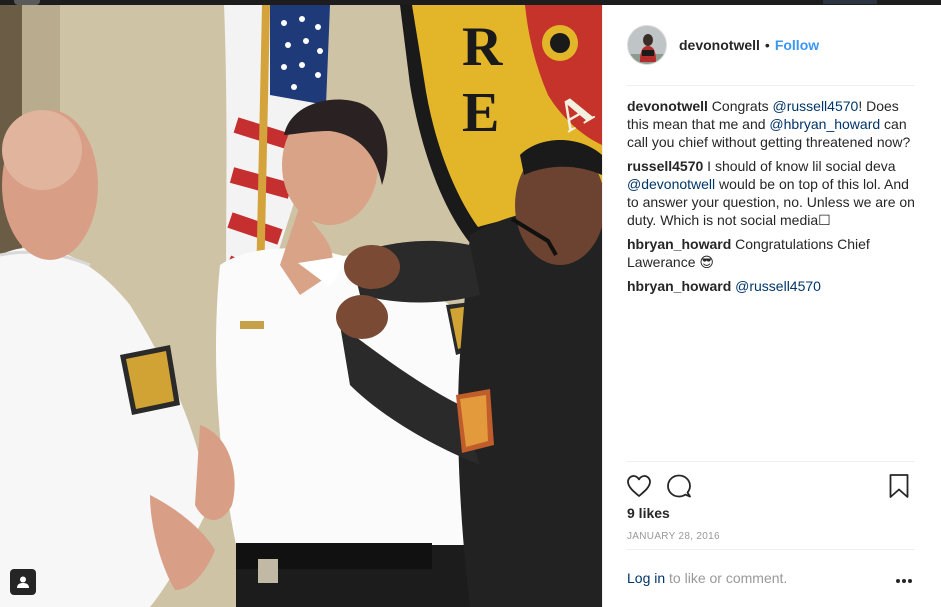  I want to click on comment-button, so click(679, 486).